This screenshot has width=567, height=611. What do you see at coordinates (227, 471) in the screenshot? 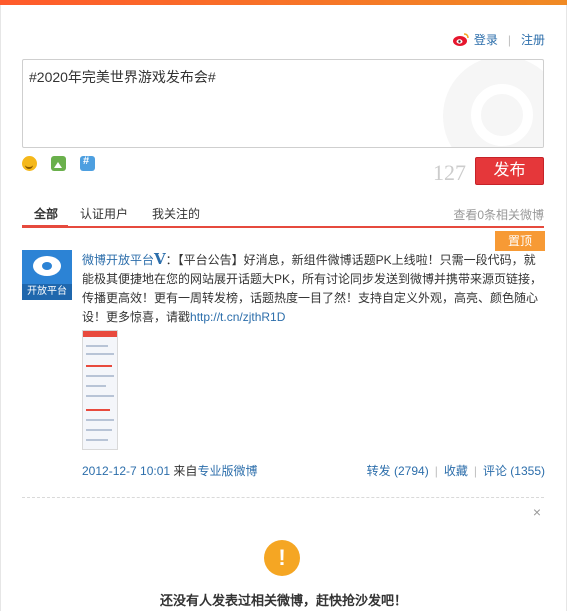
I see `post-source: 专业版微博` at bounding box center [227, 471].